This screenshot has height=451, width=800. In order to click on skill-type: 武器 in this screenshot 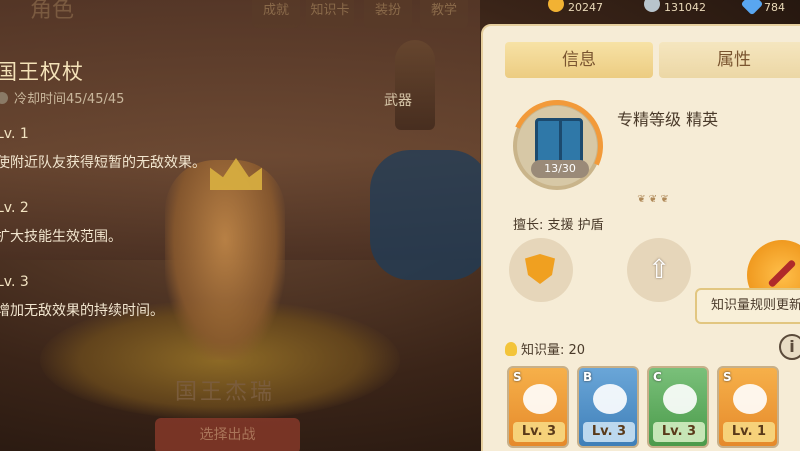, I will do `click(398, 101)`.